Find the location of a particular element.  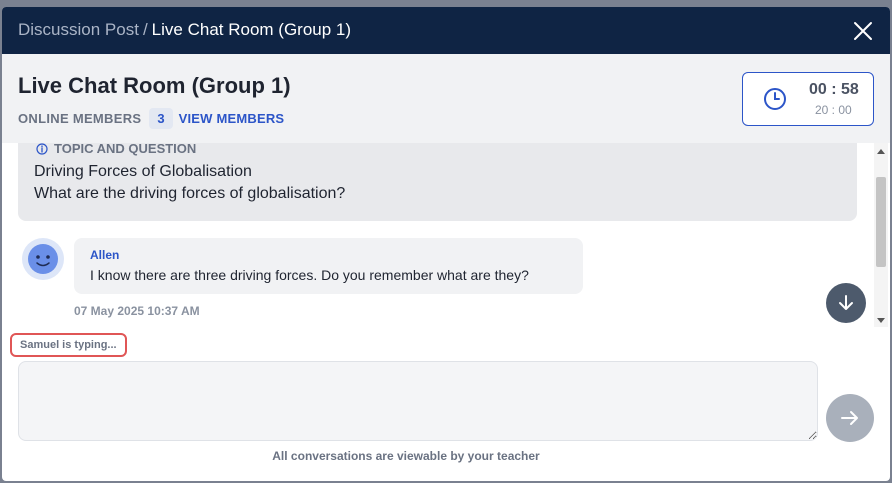

user-avatar-icon is located at coordinates (43, 259).